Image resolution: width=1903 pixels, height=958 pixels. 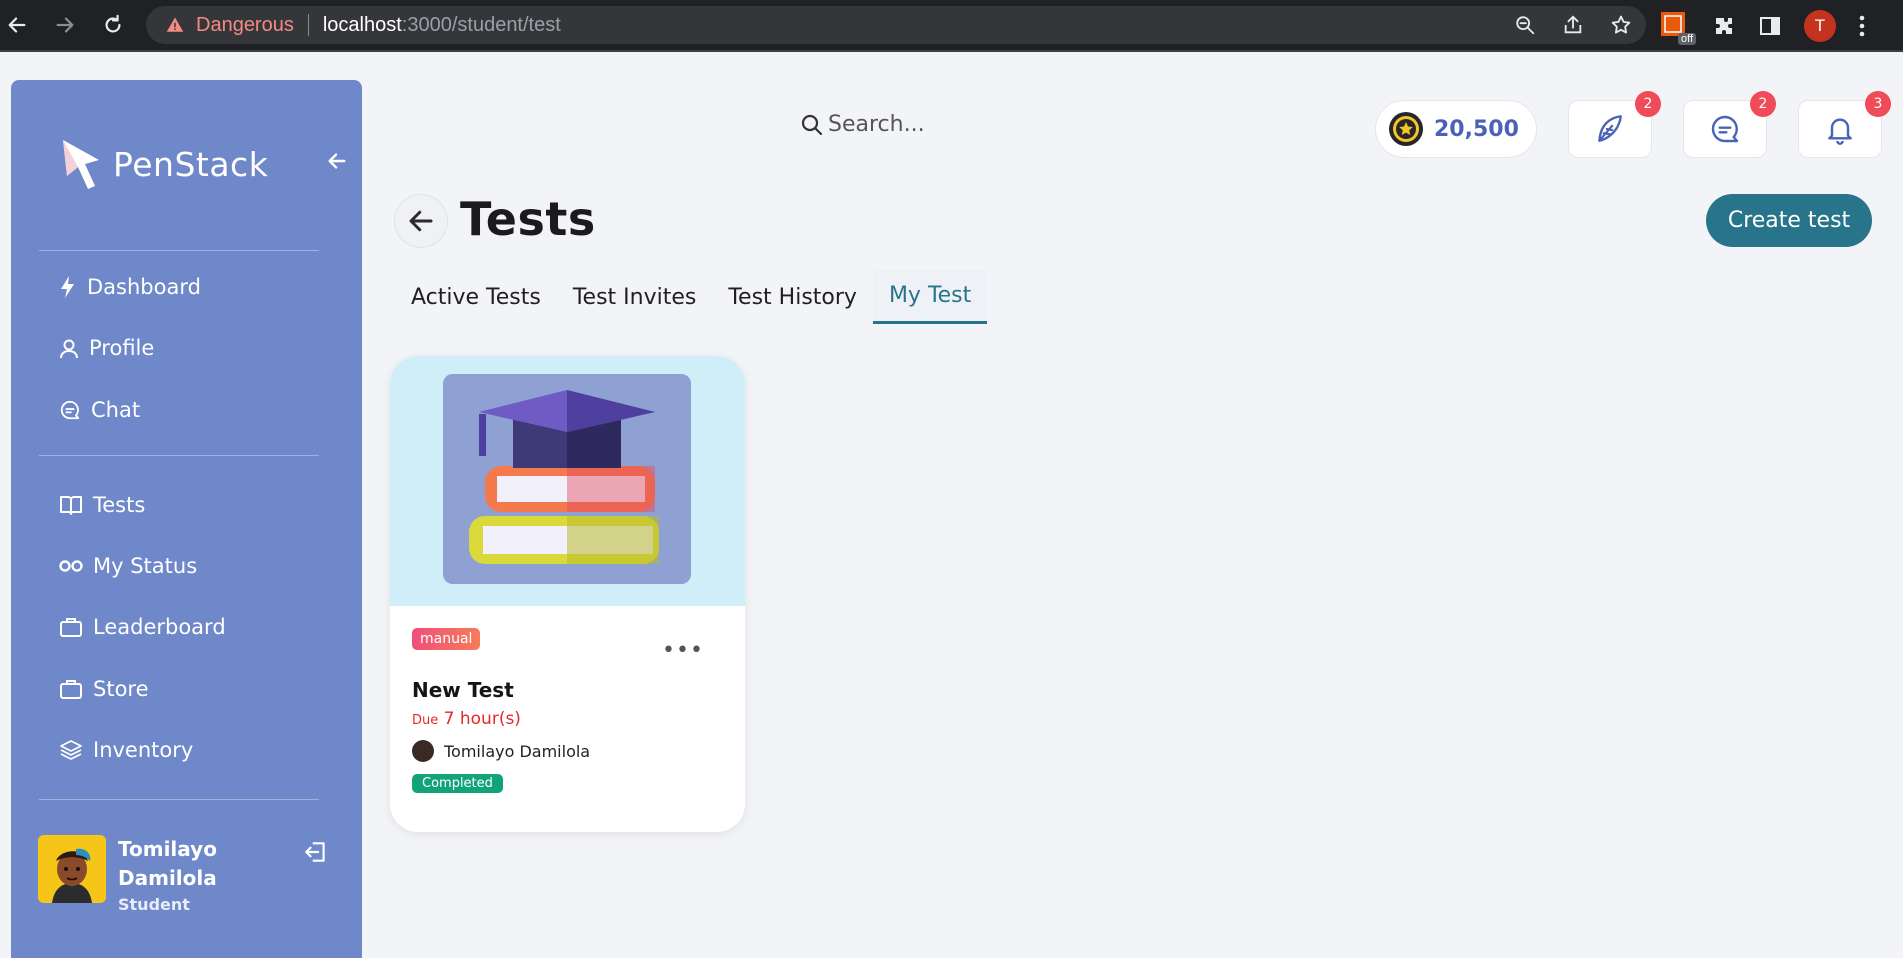 What do you see at coordinates (1840, 131) in the screenshot?
I see `bell-icon` at bounding box center [1840, 131].